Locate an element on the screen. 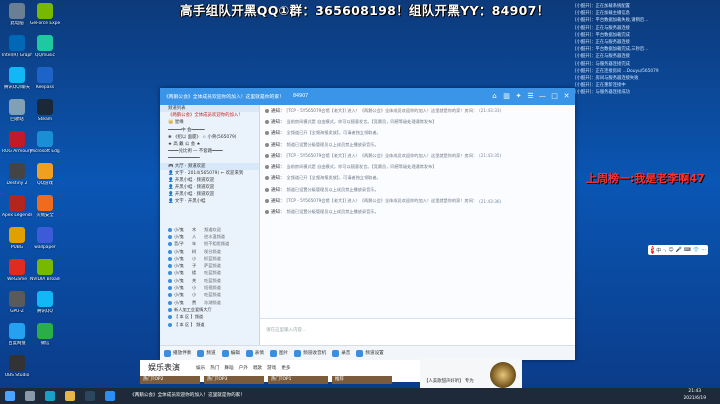 This screenshot has width=720, height=404. menu-icon: ☰ is located at coordinates (530, 96).